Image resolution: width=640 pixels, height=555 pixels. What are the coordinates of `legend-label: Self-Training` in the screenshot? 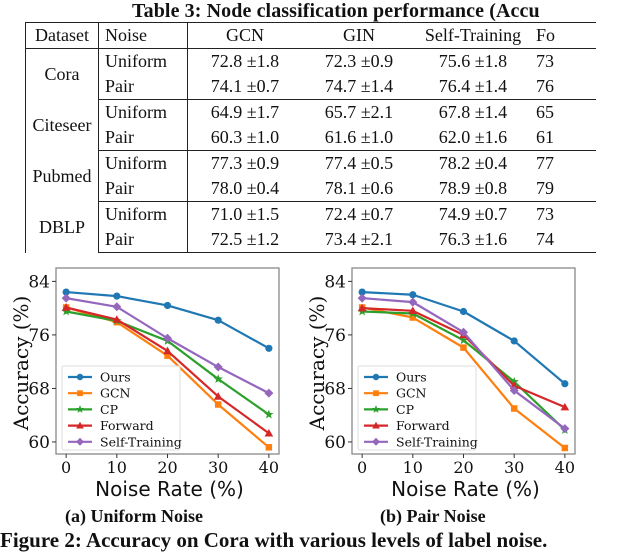 It's located at (141, 441).